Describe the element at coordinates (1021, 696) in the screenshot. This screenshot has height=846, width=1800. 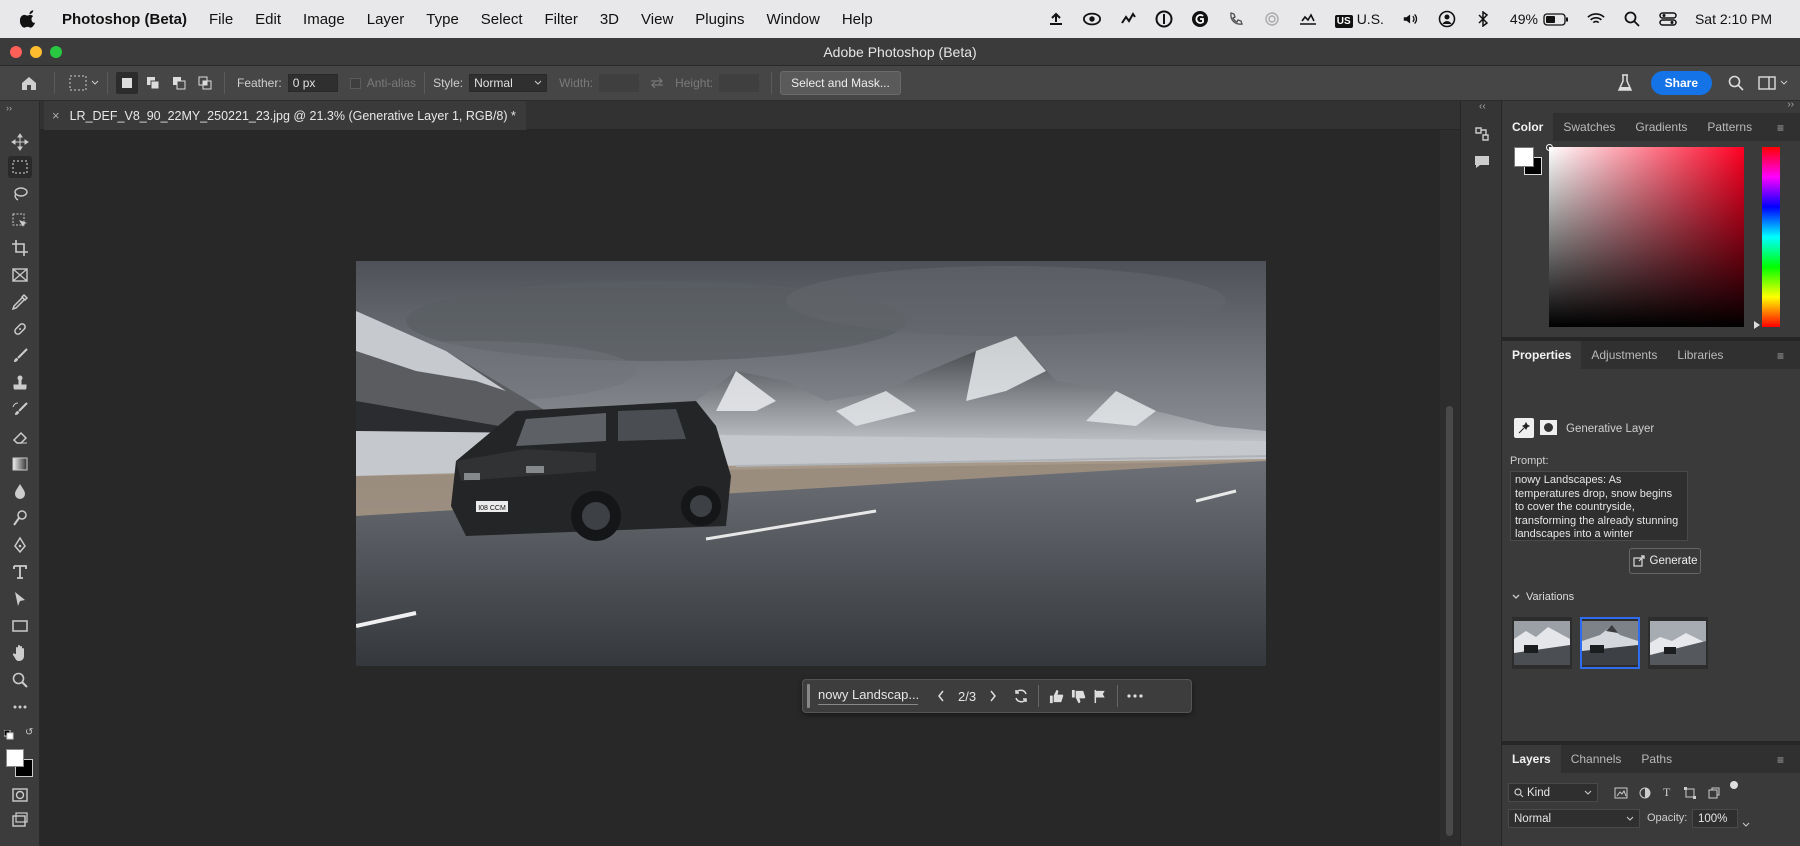
I see `regenerate-button` at that location.